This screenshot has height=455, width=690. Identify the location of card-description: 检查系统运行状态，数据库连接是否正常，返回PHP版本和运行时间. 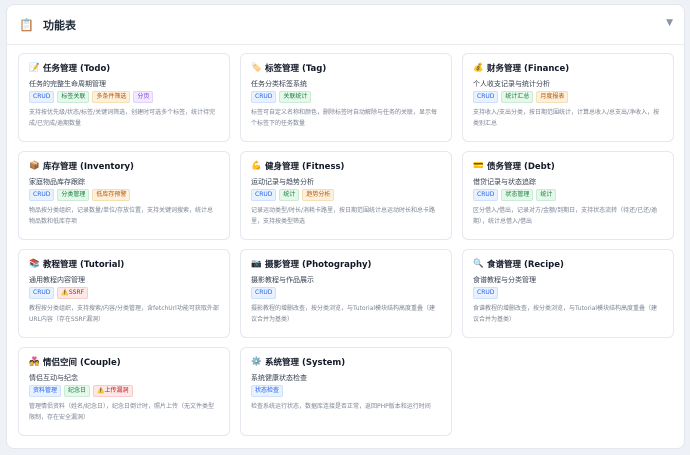
(341, 406).